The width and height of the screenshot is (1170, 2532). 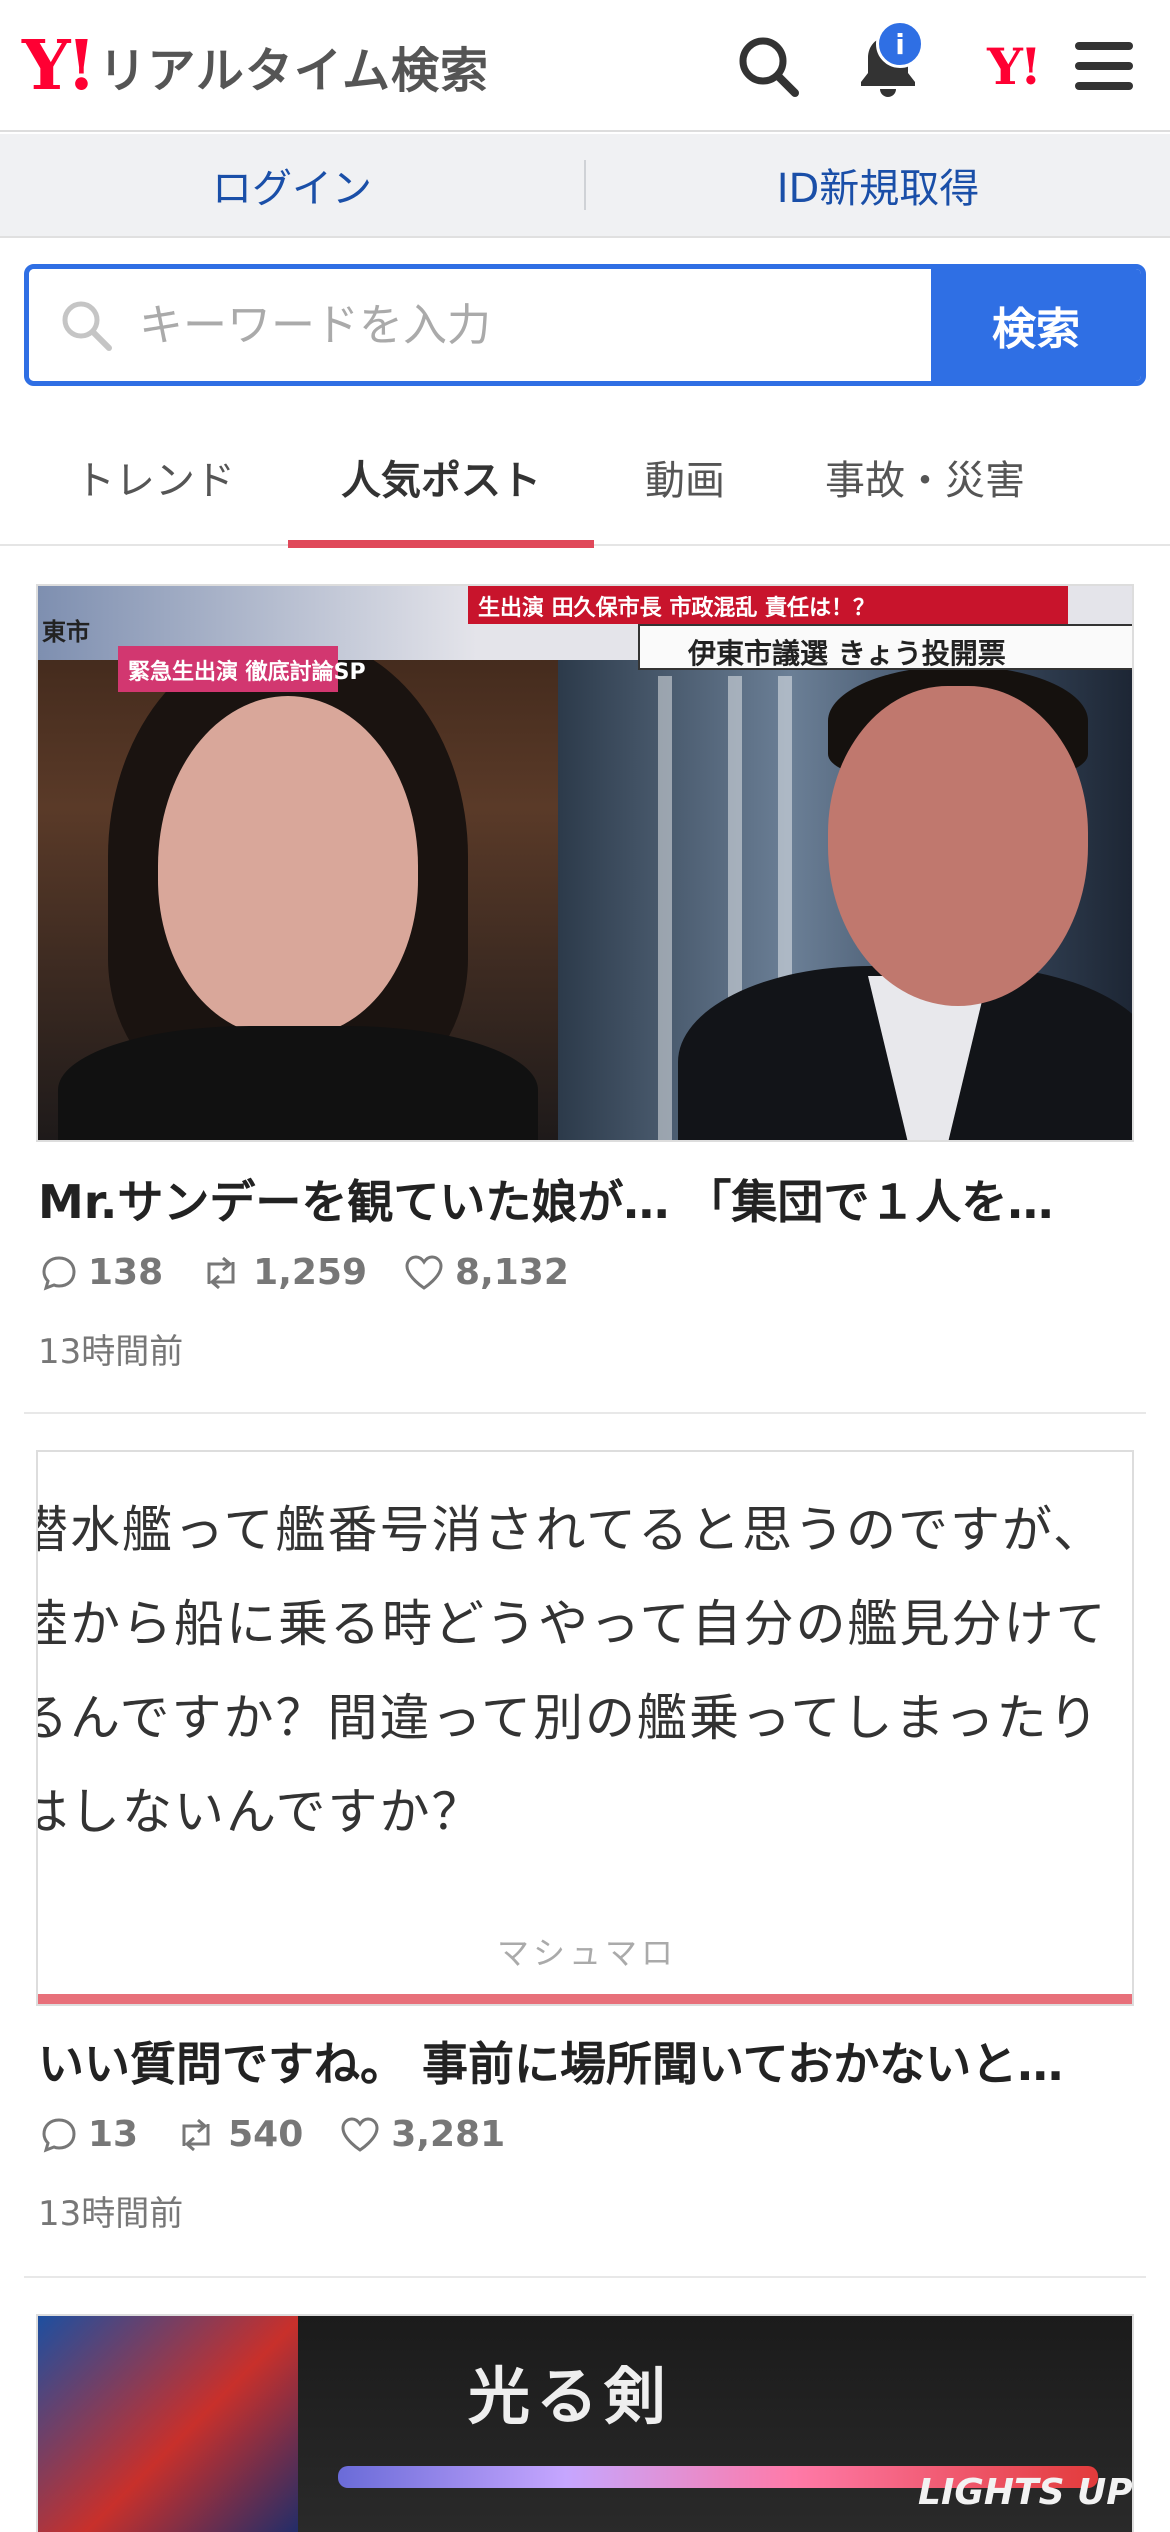 I want to click on image-overlay-text: 東市, so click(x=66, y=632).